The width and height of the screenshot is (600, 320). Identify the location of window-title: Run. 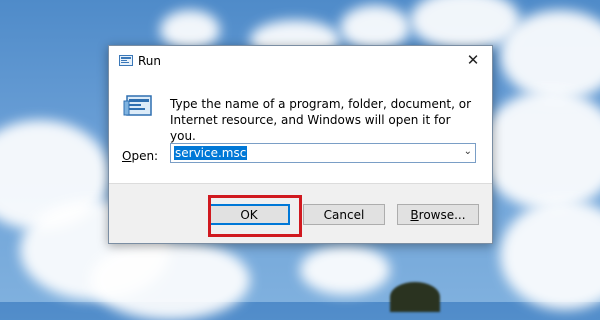
(150, 61).